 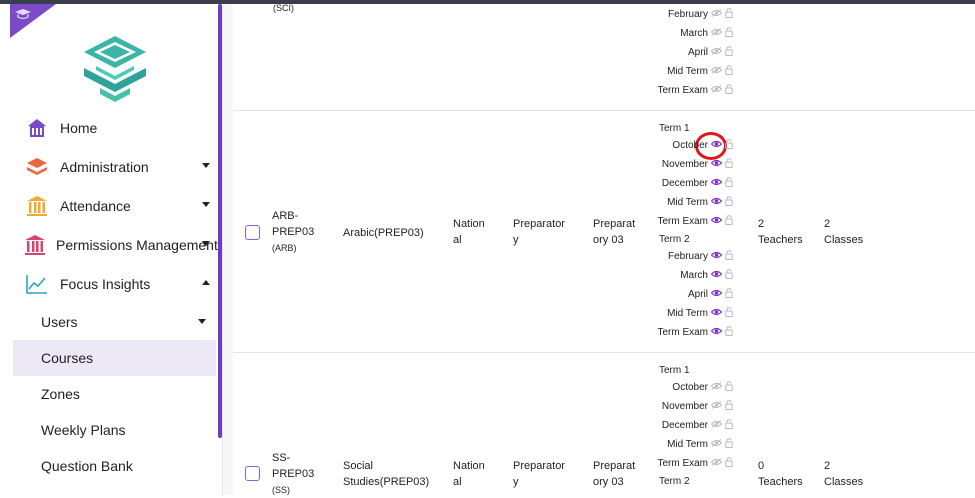 What do you see at coordinates (114, 322) in the screenshot?
I see `sub-item-users: Users` at bounding box center [114, 322].